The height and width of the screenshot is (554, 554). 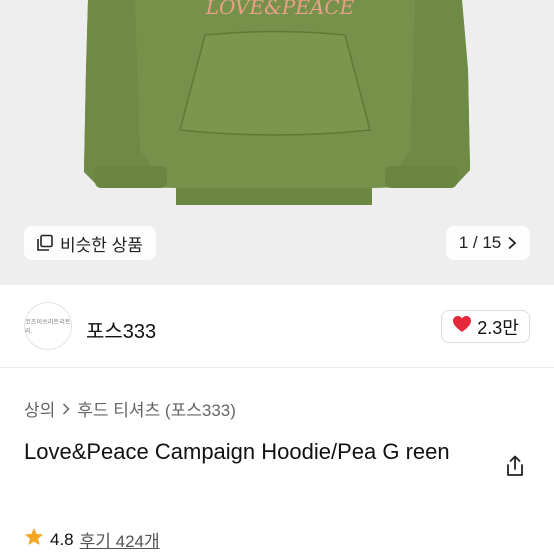 I want to click on share-button, so click(x=515, y=468).